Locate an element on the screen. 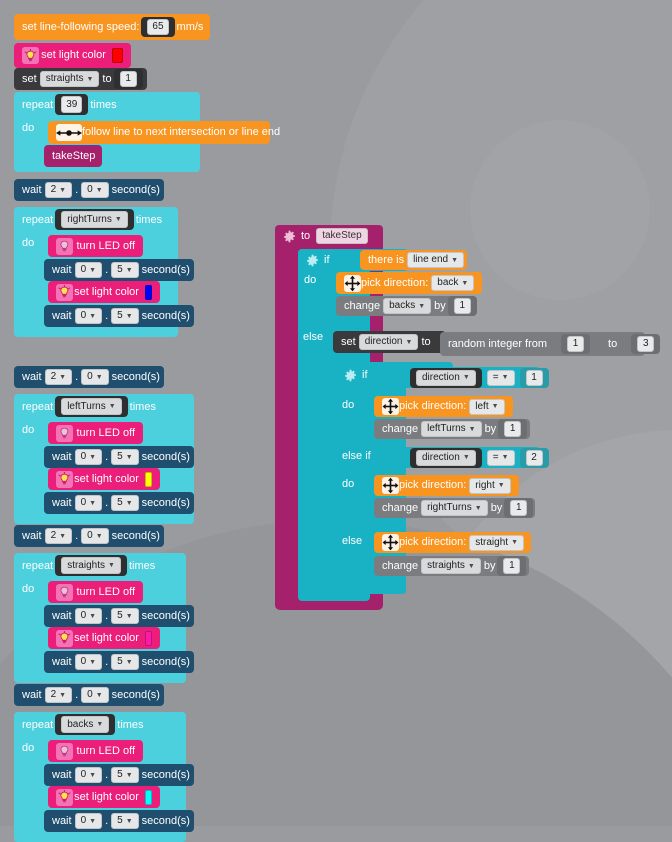 The image size is (672, 842). right-operand-socket: 1 is located at coordinates (534, 377).